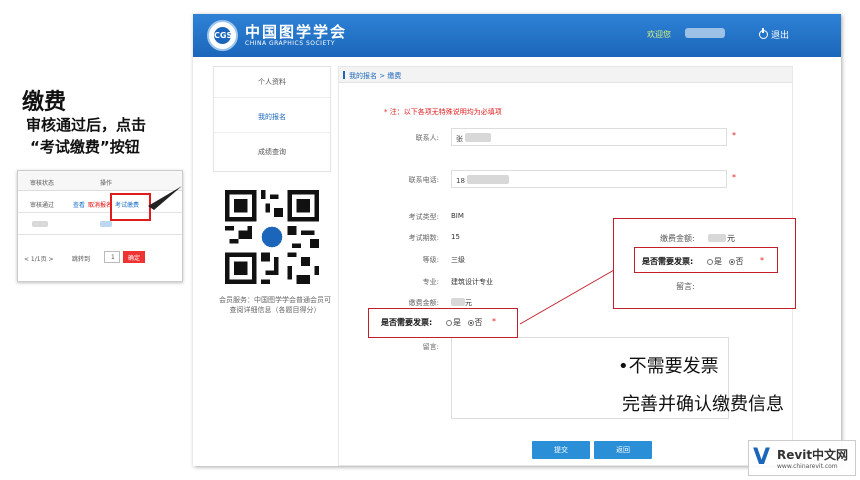  What do you see at coordinates (668, 261) in the screenshot?
I see `callout-invoice-label: 是否需要发票:` at bounding box center [668, 261].